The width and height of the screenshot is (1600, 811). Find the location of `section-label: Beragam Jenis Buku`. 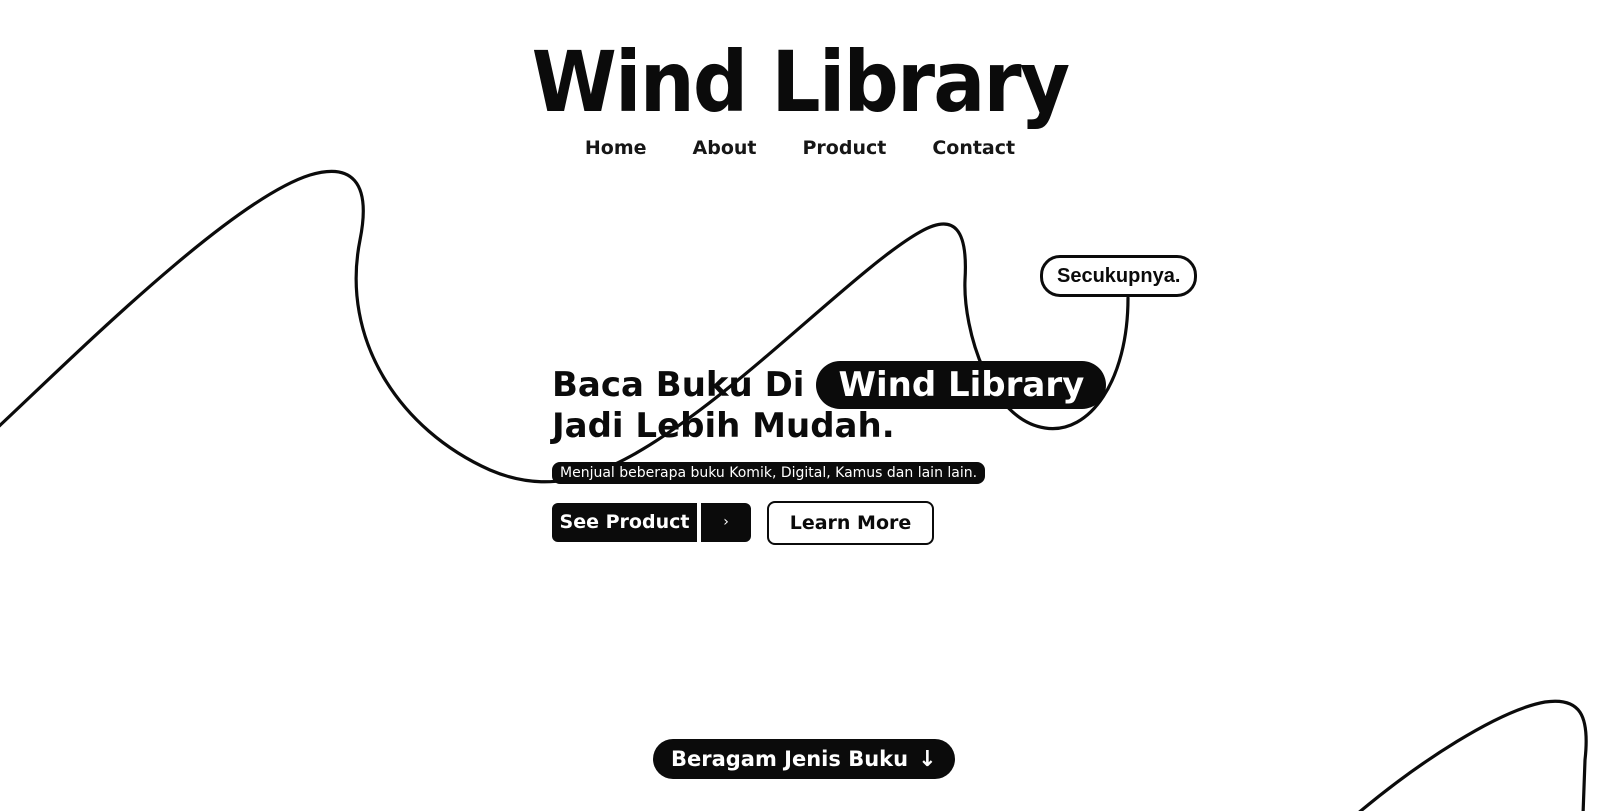

section-label: Beragam Jenis Buku is located at coordinates (790, 759).